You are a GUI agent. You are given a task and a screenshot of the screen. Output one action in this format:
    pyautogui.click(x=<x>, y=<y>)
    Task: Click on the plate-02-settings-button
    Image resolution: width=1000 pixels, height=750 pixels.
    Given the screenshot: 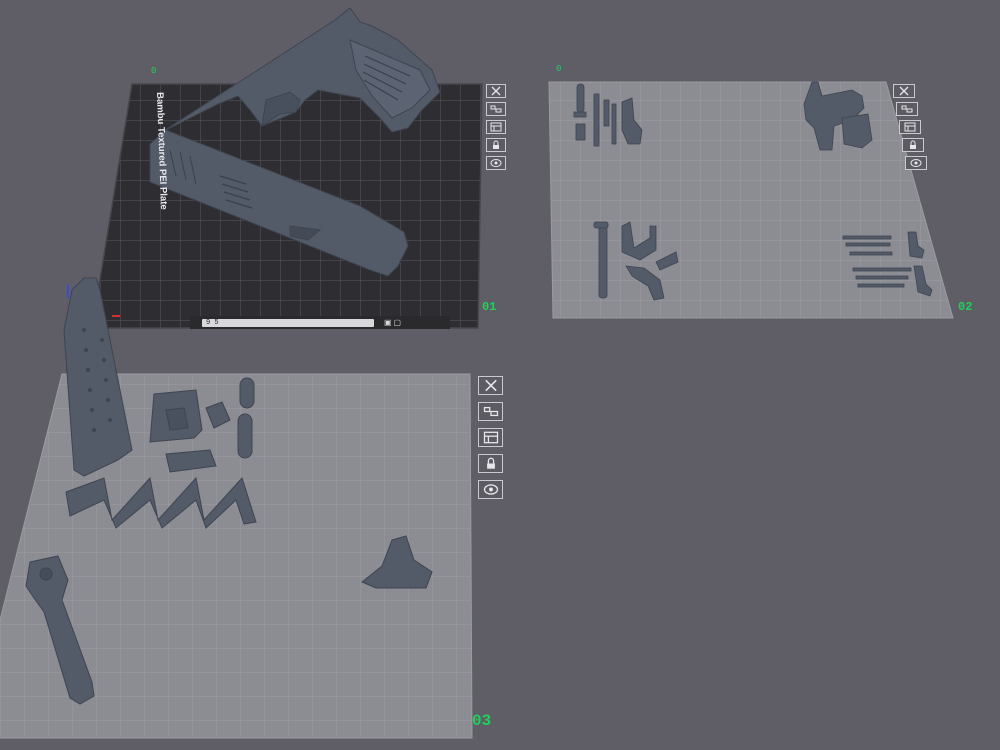 What is the action you would take?
    pyautogui.click(x=910, y=127)
    